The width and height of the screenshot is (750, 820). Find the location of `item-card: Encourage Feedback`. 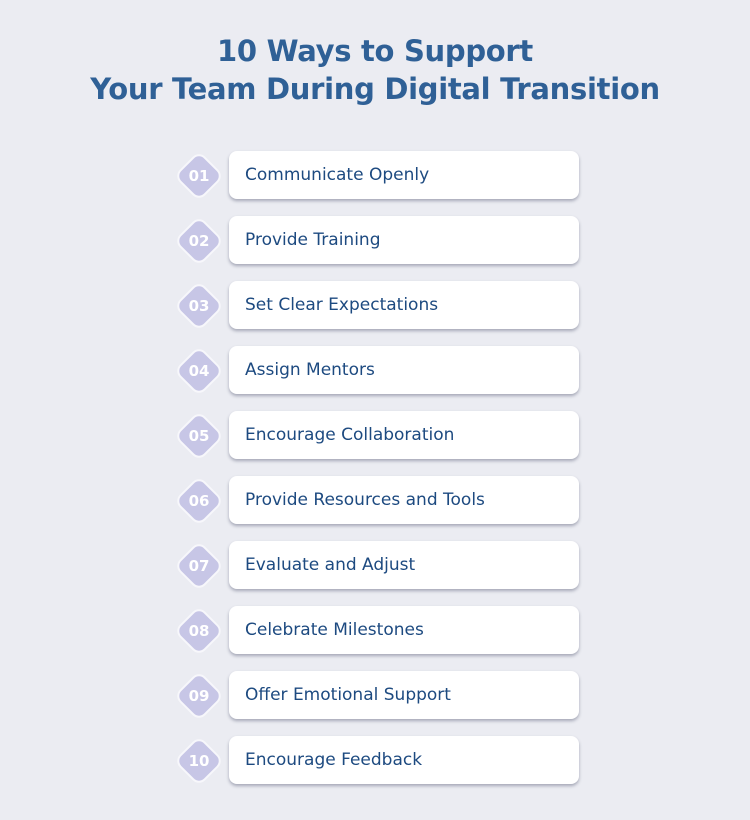

item-card: Encourage Feedback is located at coordinates (404, 760).